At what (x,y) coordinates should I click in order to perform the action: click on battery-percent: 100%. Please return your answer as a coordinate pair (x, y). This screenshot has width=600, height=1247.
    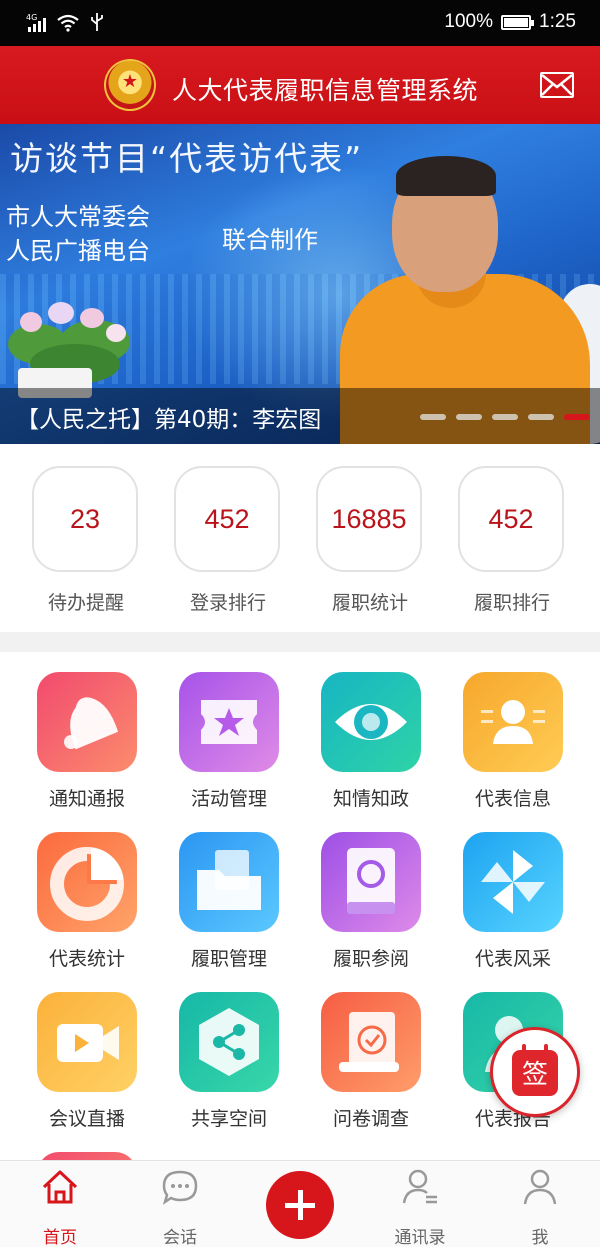
    Looking at the image, I should click on (469, 21).